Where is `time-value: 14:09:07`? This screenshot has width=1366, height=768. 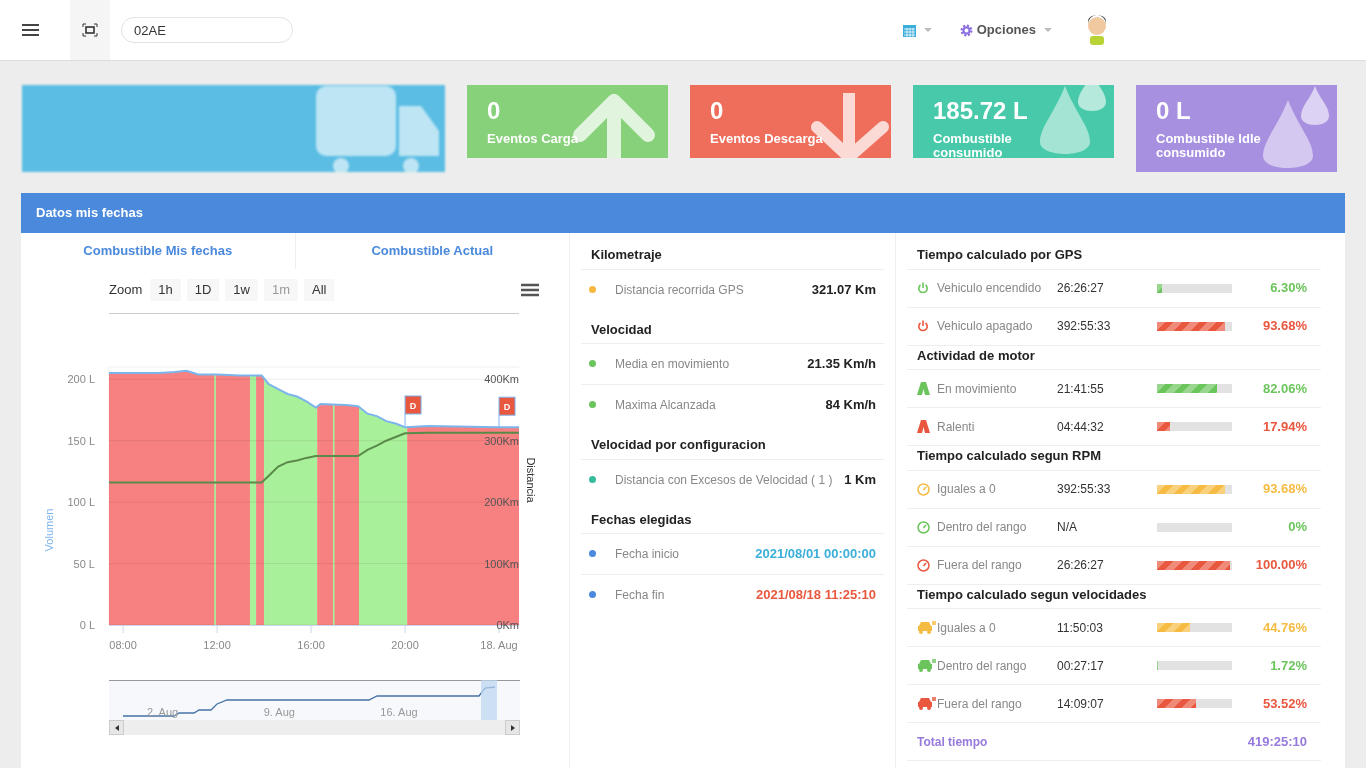 time-value: 14:09:07 is located at coordinates (1081, 704).